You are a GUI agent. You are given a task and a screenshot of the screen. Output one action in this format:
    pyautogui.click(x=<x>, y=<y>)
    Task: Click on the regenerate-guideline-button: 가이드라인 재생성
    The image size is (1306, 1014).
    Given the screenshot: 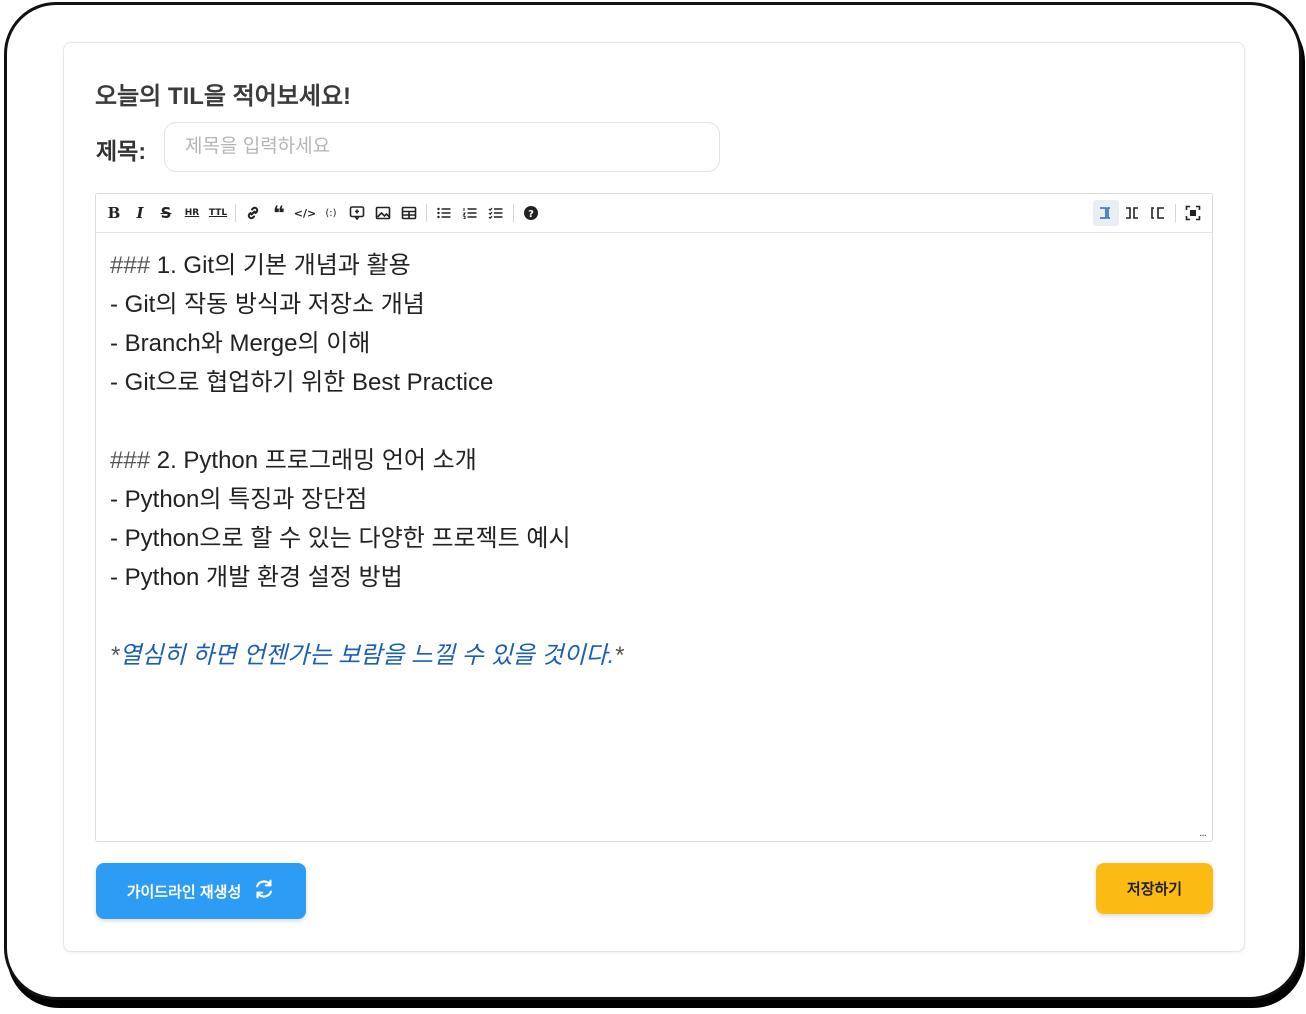 What is the action you would take?
    pyautogui.click(x=201, y=891)
    